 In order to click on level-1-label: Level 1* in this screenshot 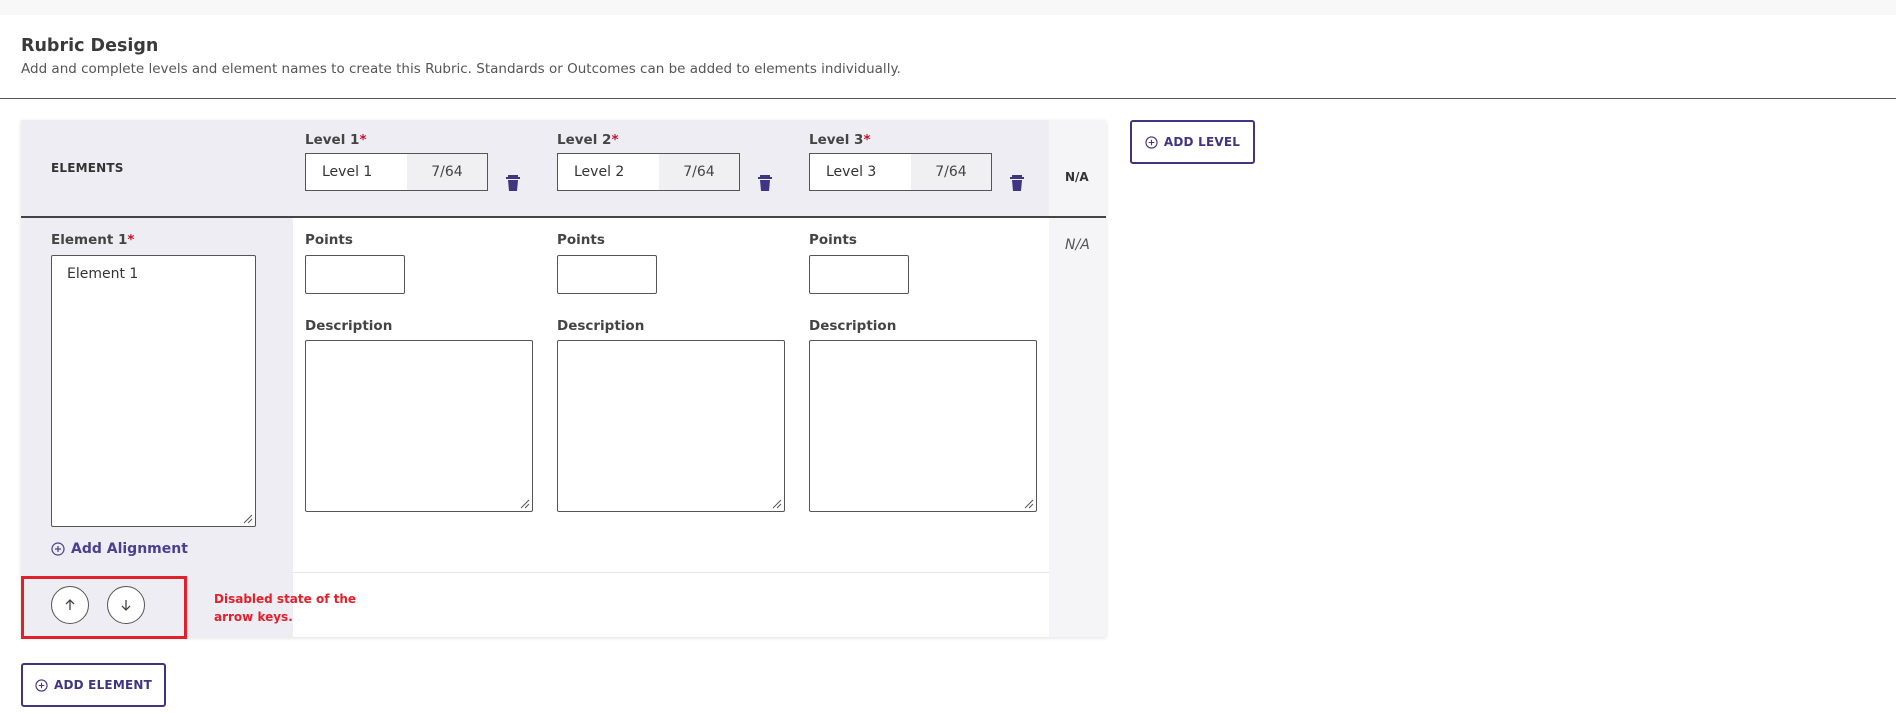, I will do `click(336, 140)`.